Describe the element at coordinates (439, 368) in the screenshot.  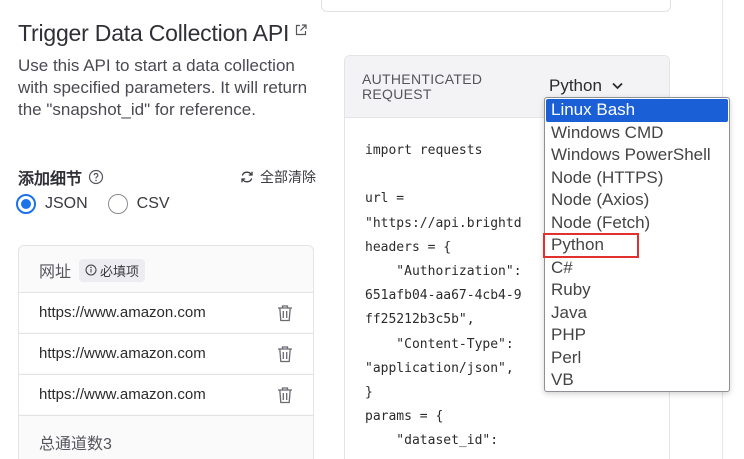
I see `code-line: "application/json",` at that location.